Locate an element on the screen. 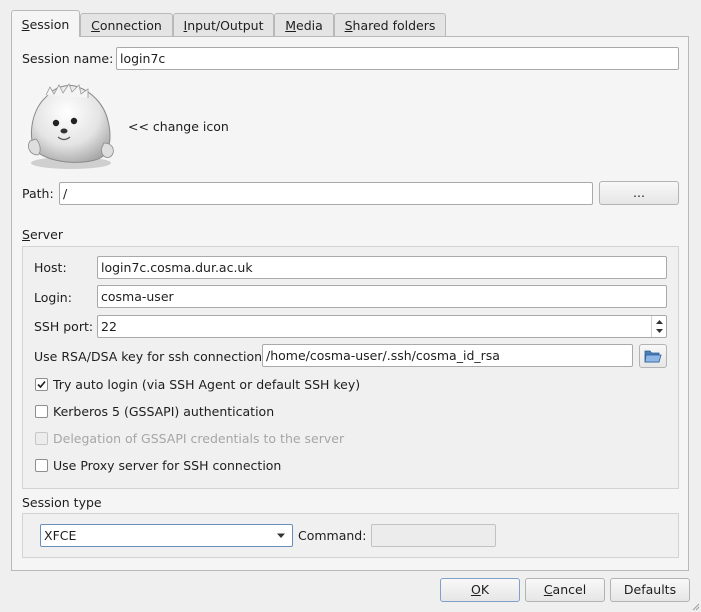  login-input: cosma-user is located at coordinates (382, 296).